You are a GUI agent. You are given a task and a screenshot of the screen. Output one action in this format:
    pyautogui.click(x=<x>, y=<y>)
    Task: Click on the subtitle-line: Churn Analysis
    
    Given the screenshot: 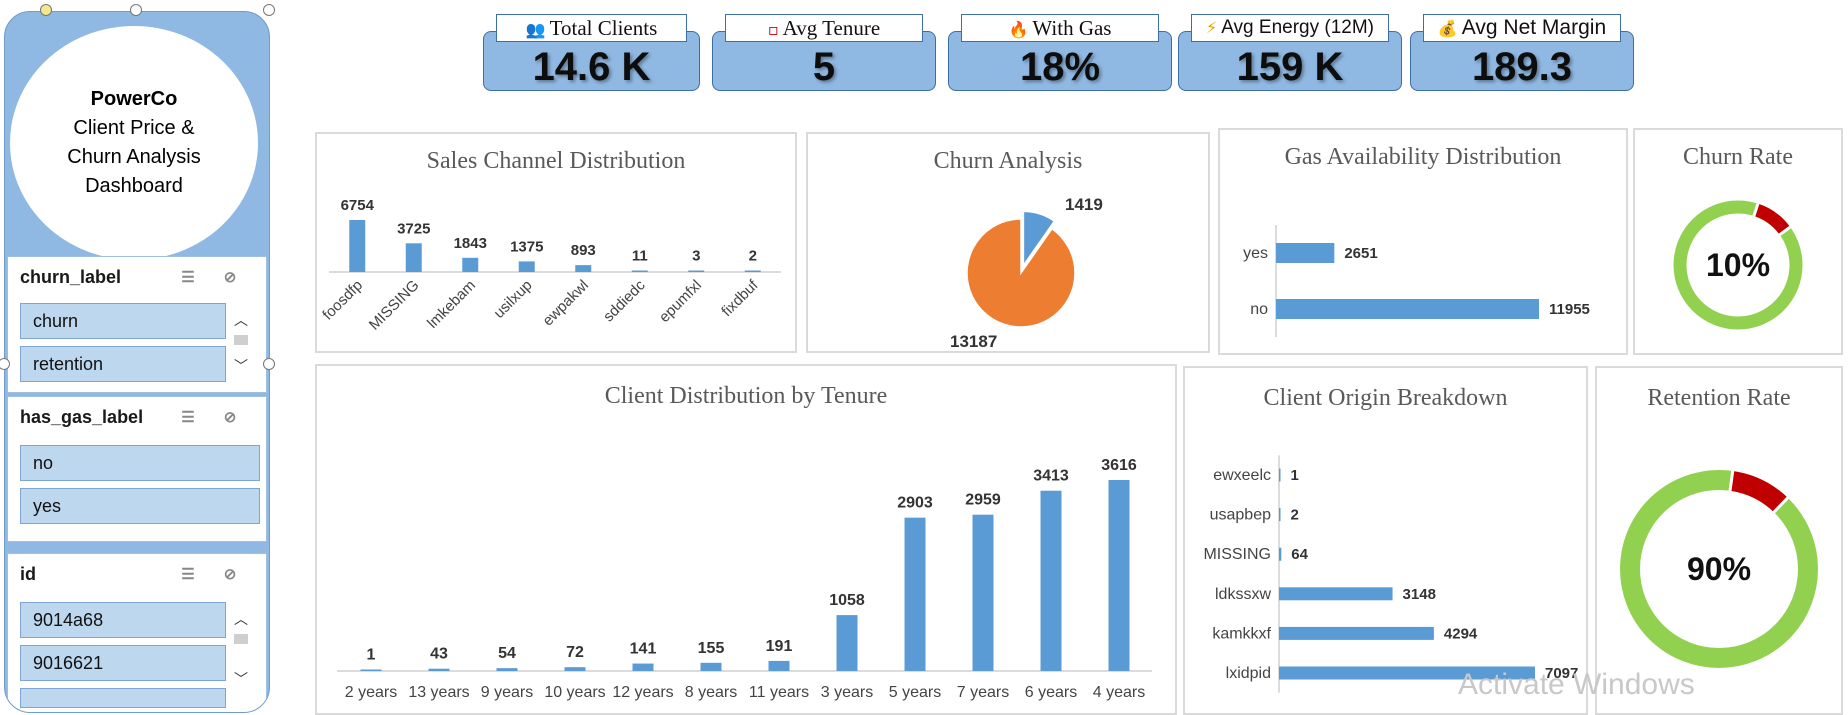 What is the action you would take?
    pyautogui.click(x=134, y=157)
    